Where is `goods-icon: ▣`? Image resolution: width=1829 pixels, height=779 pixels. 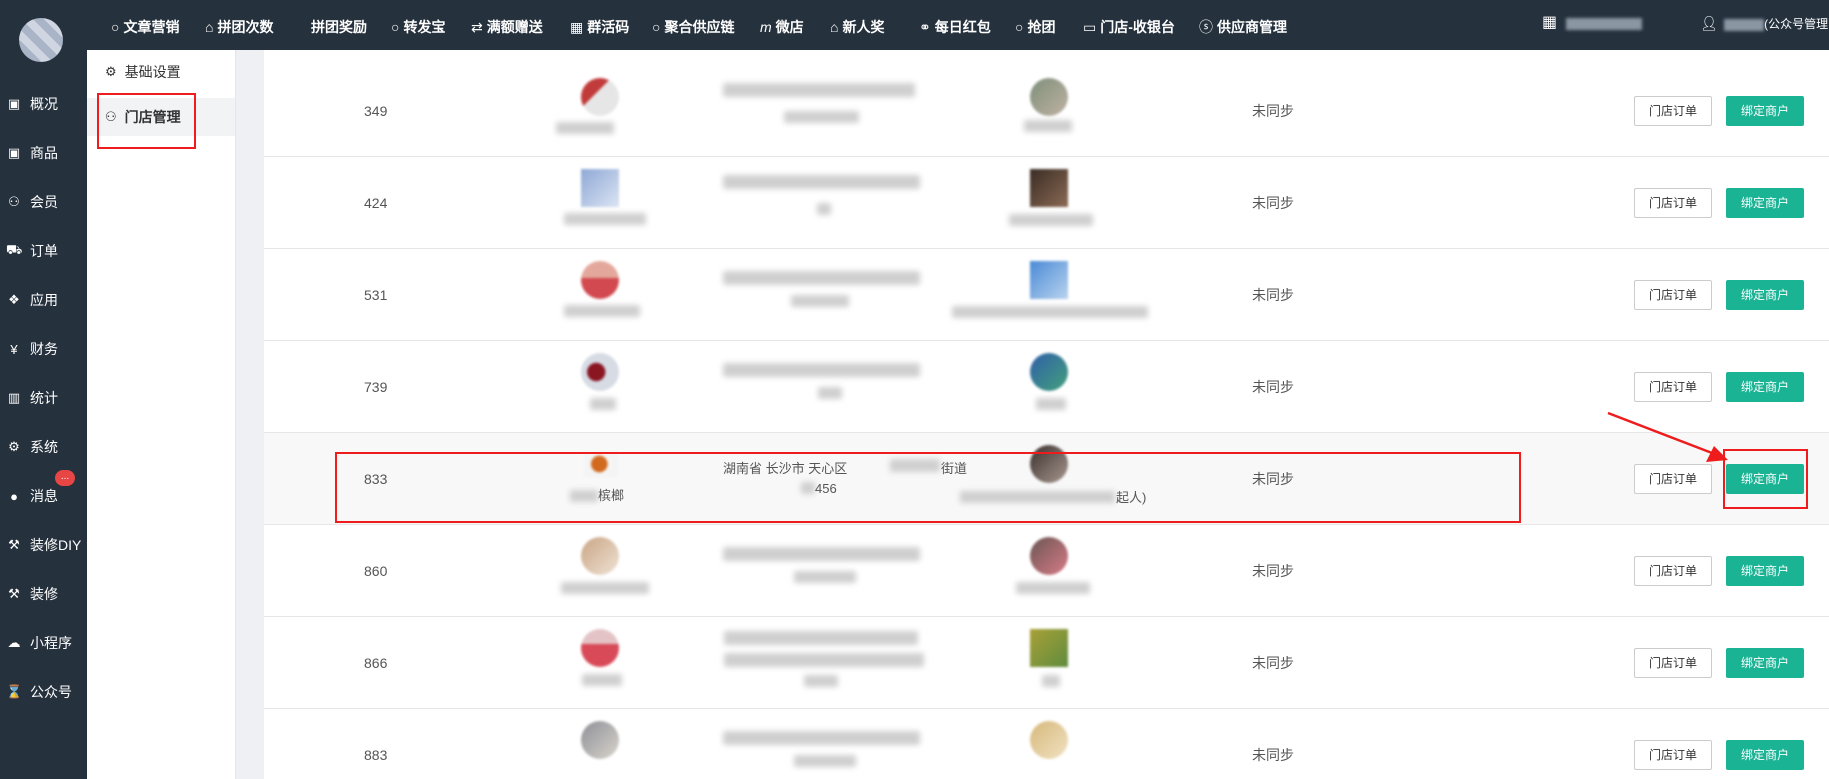
goods-icon: ▣ is located at coordinates (14, 152).